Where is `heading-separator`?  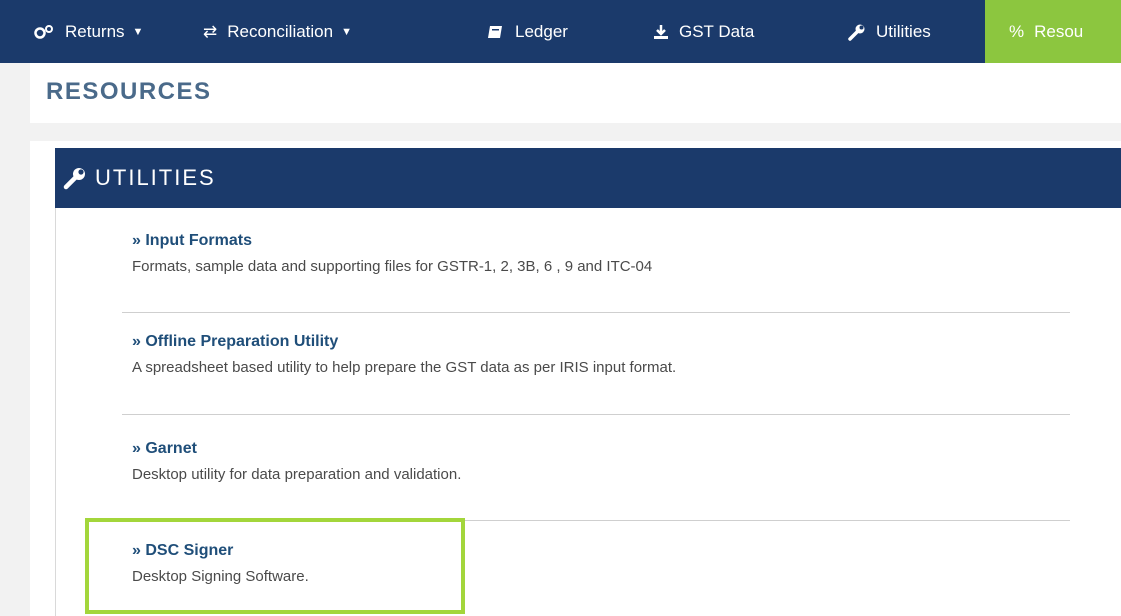
heading-separator is located at coordinates (575, 132).